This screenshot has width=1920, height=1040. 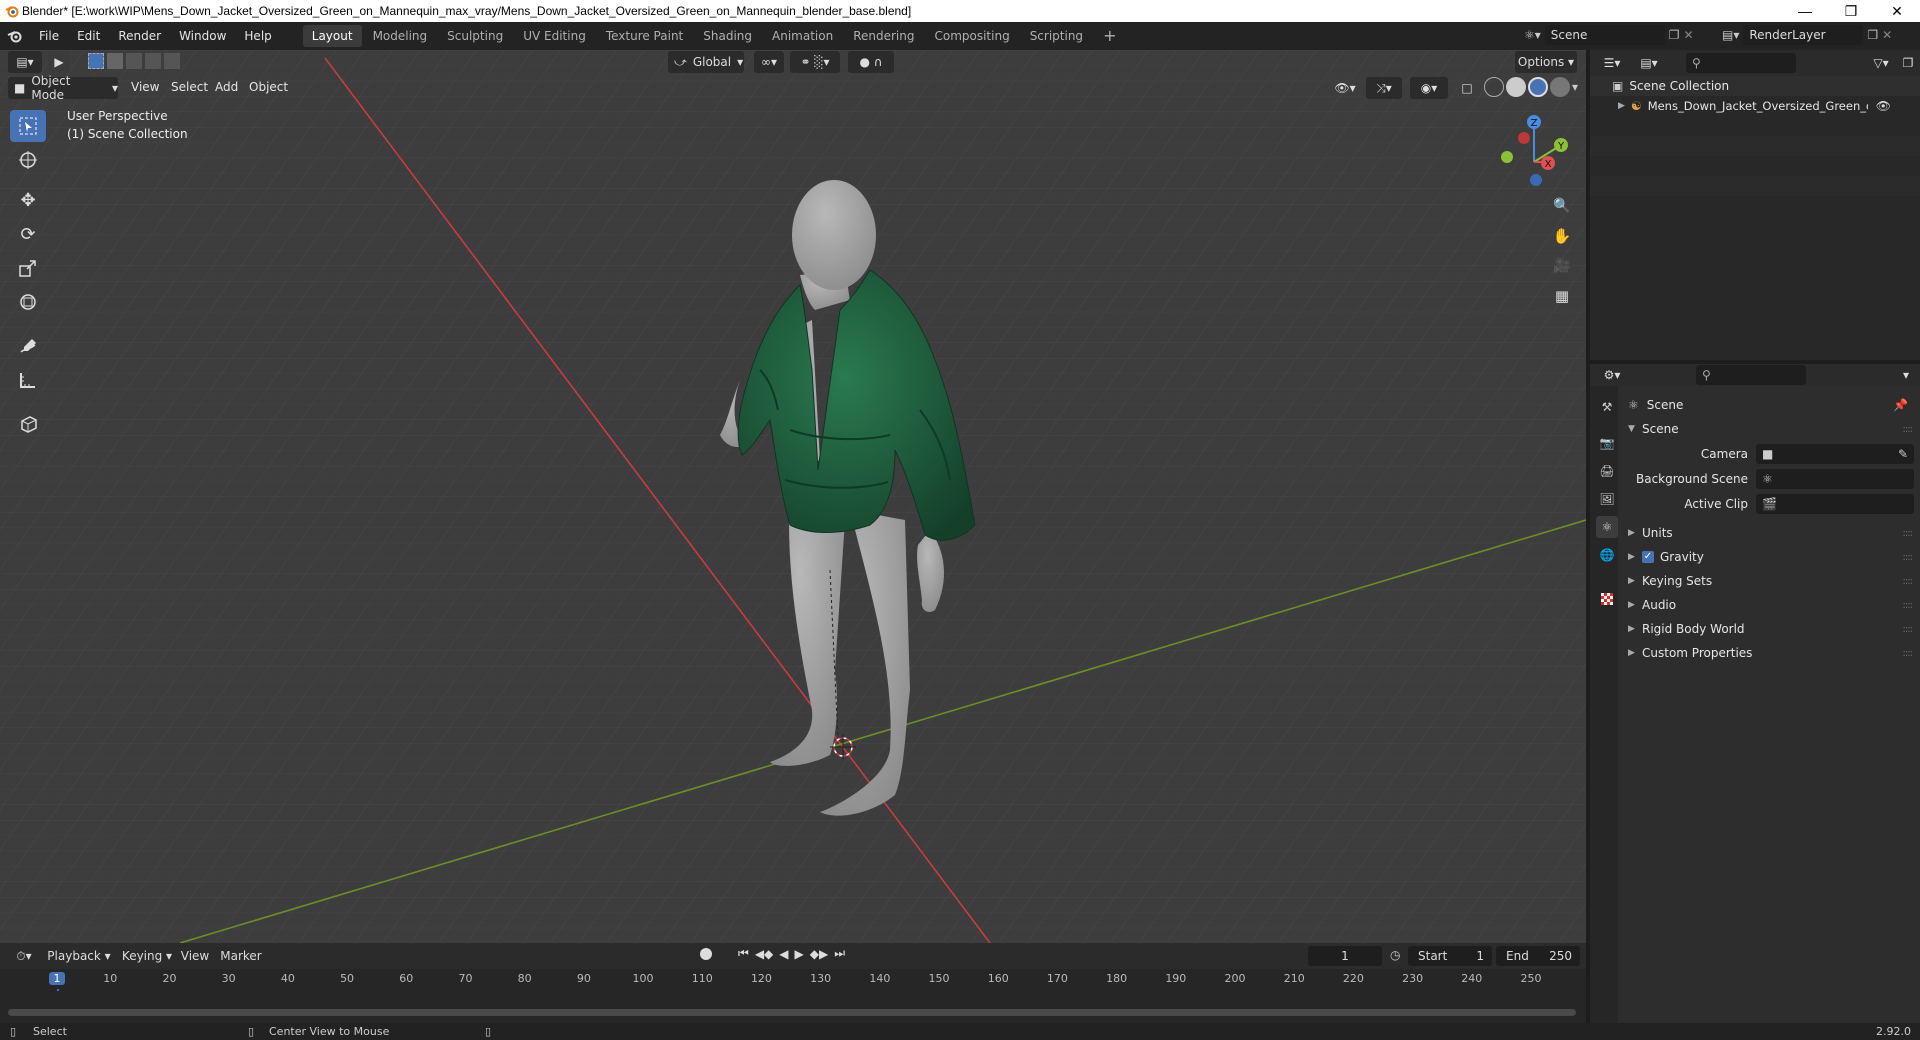 I want to click on camera-field: ■ ✎, so click(x=1835, y=454).